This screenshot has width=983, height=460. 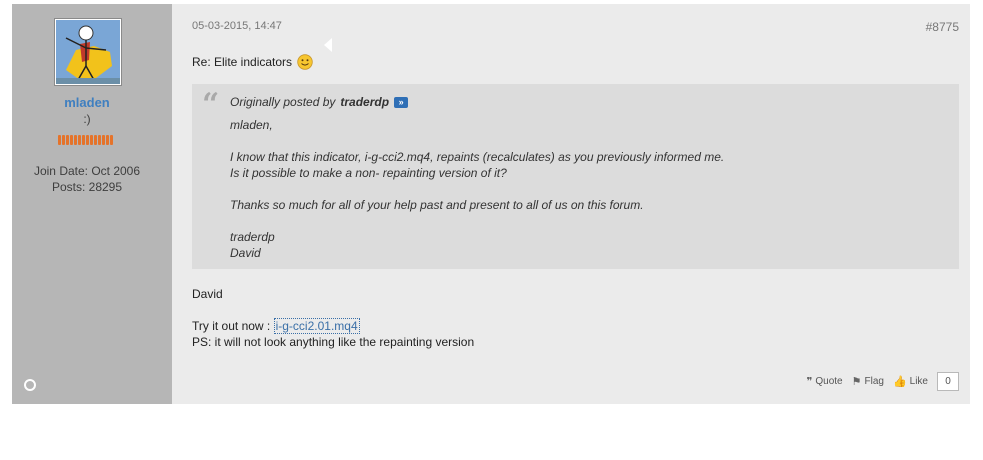 I want to click on body-try-line: Try it out now : i-g-cci2.01.mq4, so click(x=333, y=326).